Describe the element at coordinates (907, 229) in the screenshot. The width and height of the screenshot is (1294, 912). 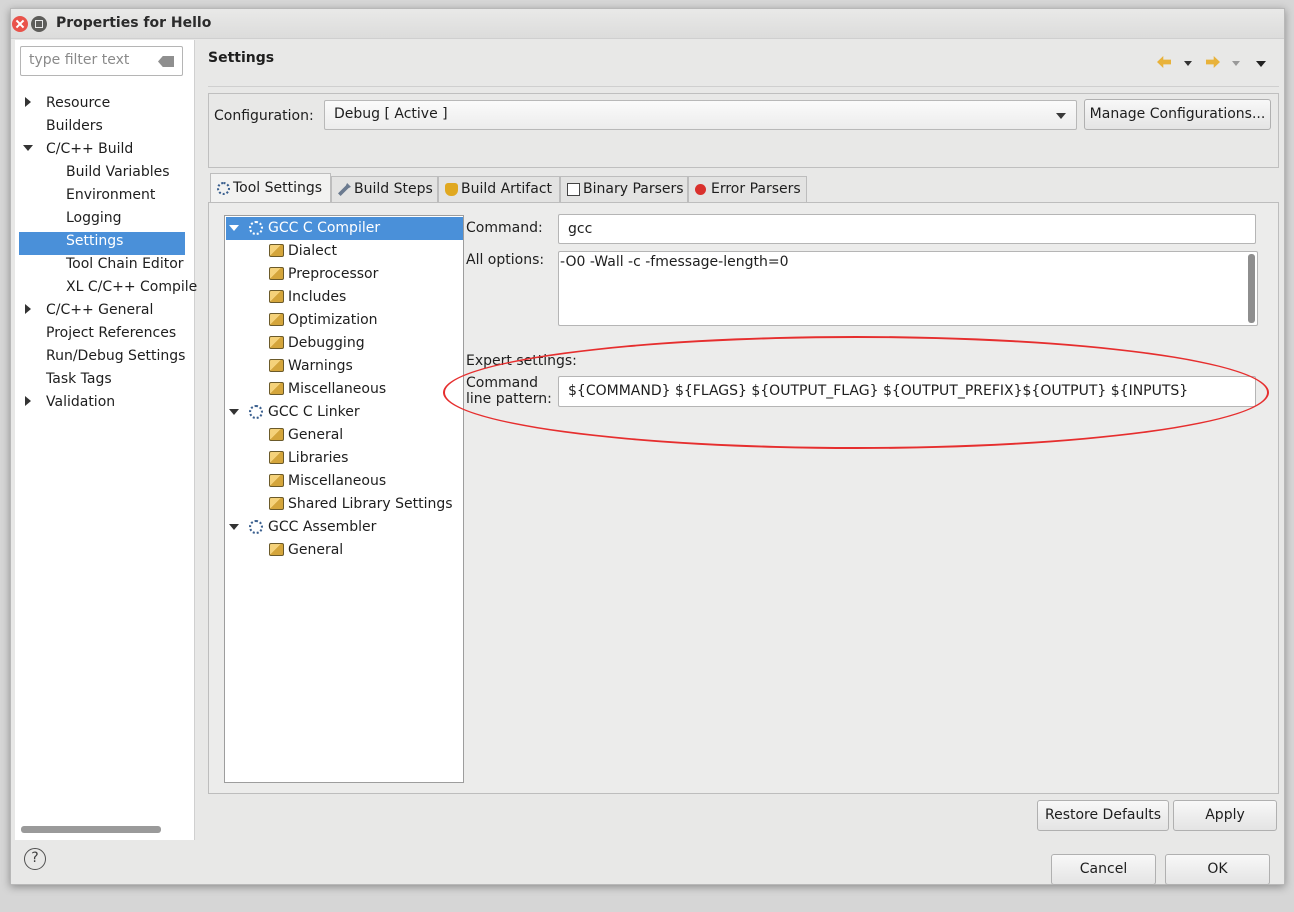
I see `command-input: gcc` at that location.